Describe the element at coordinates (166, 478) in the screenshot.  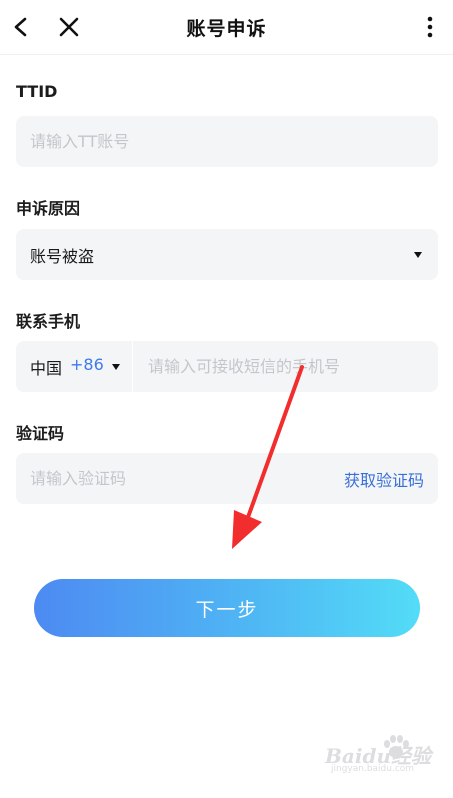
I see `verification-input` at that location.